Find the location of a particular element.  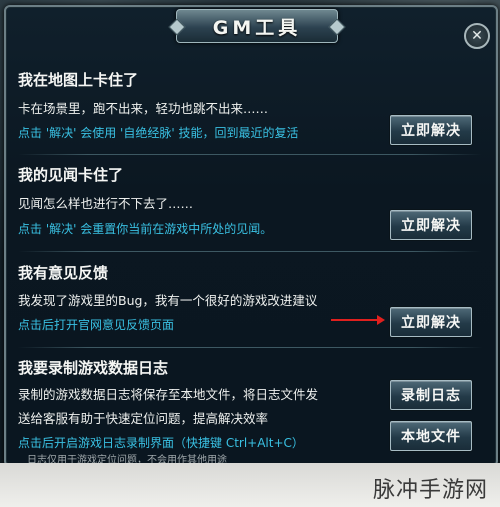

section-stuck-quest-title: 我的见闻卡住了 is located at coordinates (71, 175).